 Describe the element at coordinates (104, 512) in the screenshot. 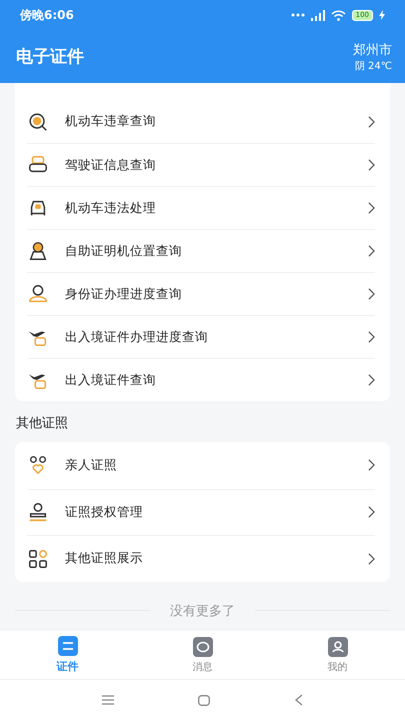

I see `item-label: 证照授权管理` at that location.